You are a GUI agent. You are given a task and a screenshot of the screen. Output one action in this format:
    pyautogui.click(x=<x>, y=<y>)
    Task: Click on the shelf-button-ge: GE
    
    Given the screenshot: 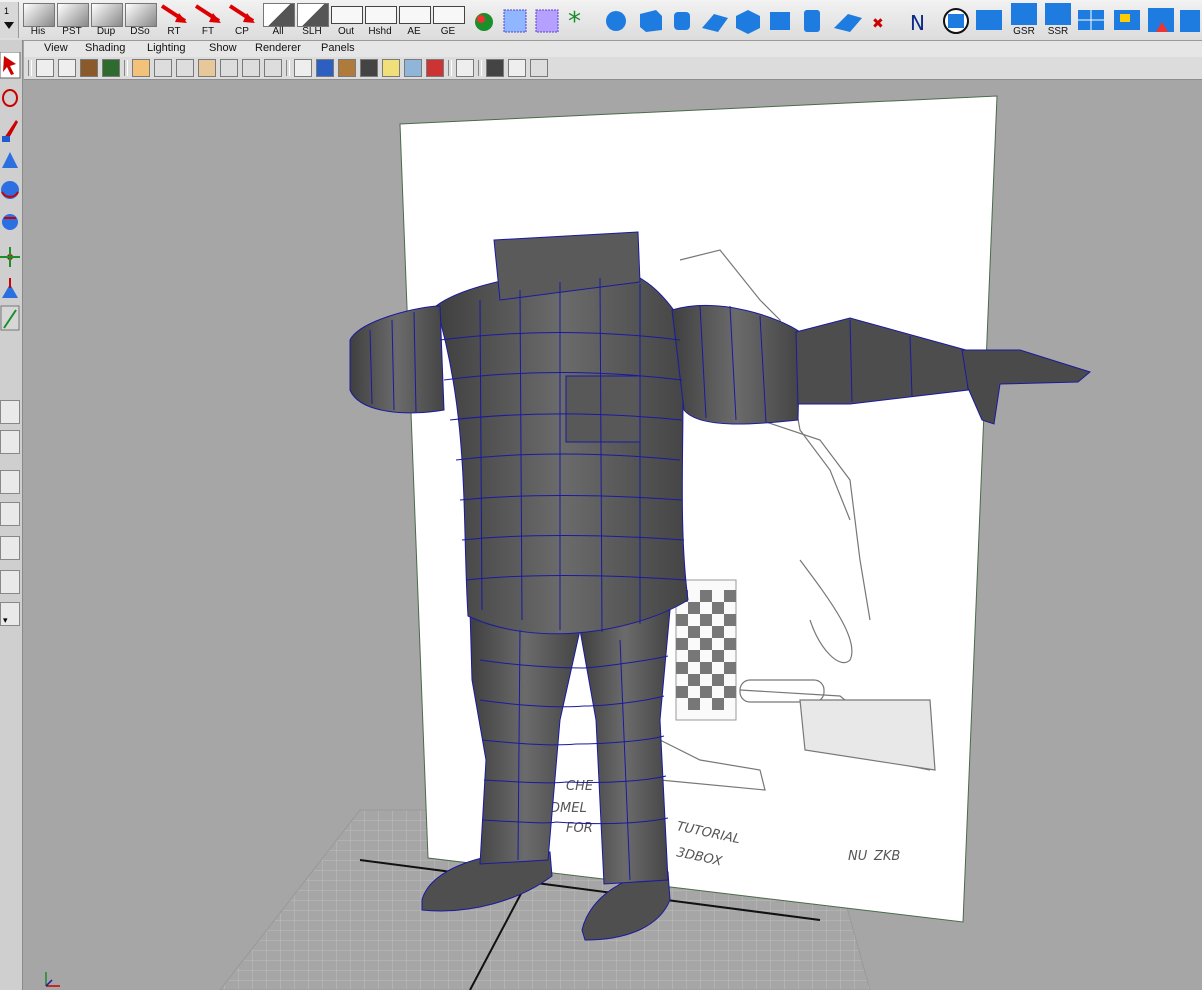 What is the action you would take?
    pyautogui.click(x=448, y=20)
    